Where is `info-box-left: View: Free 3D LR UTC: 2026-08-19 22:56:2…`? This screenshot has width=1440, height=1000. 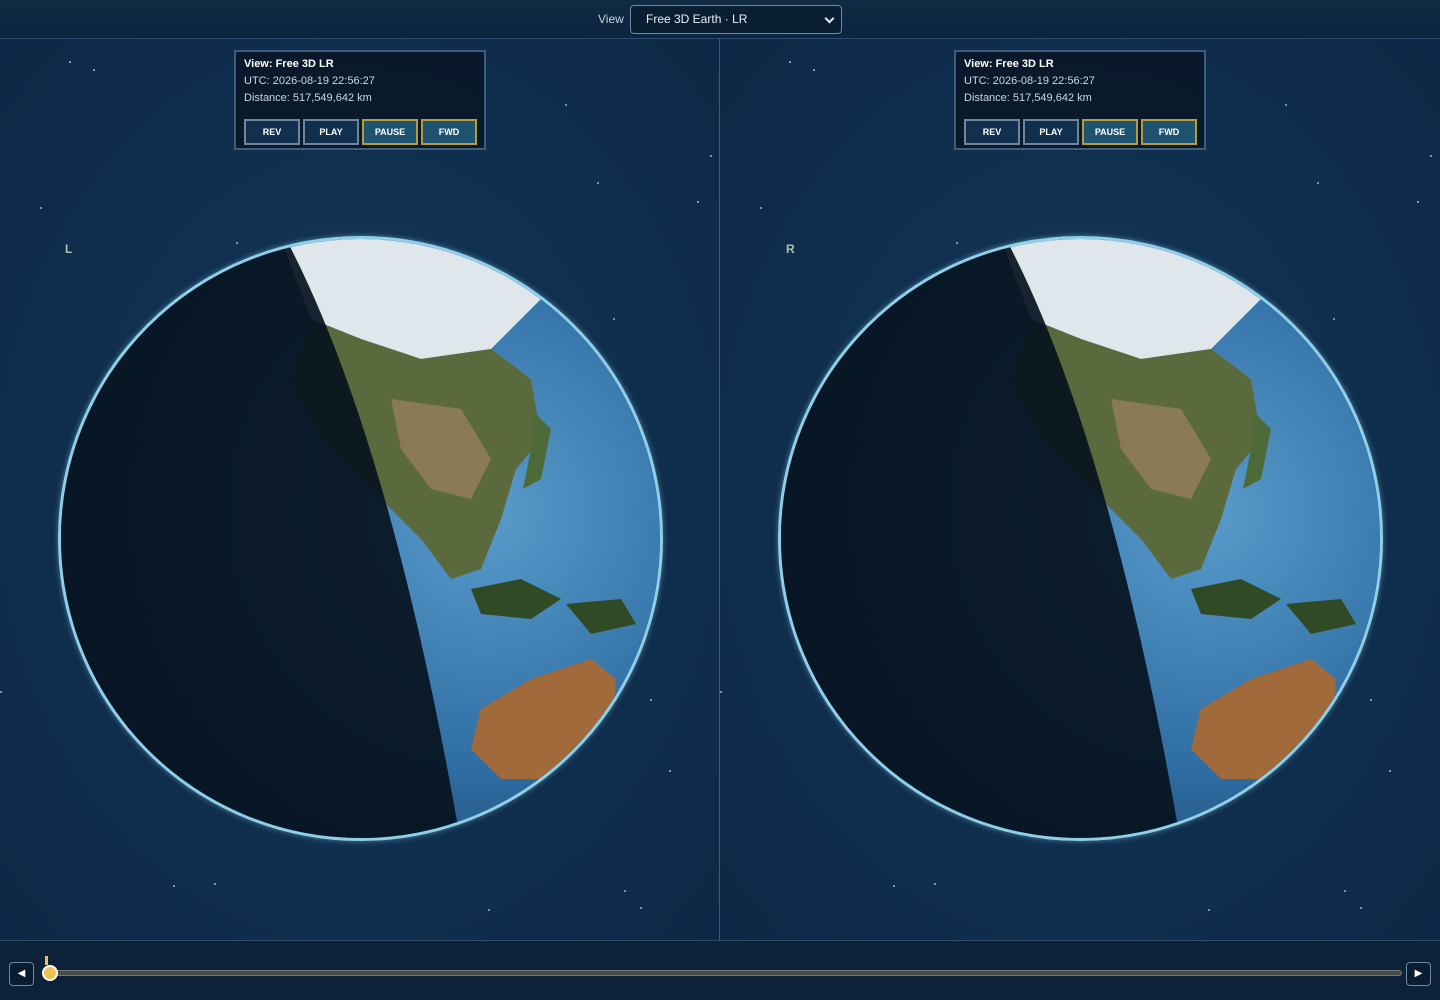 info-box-left: View: Free 3D LR UTC: 2026-08-19 22:56:2… is located at coordinates (360, 100).